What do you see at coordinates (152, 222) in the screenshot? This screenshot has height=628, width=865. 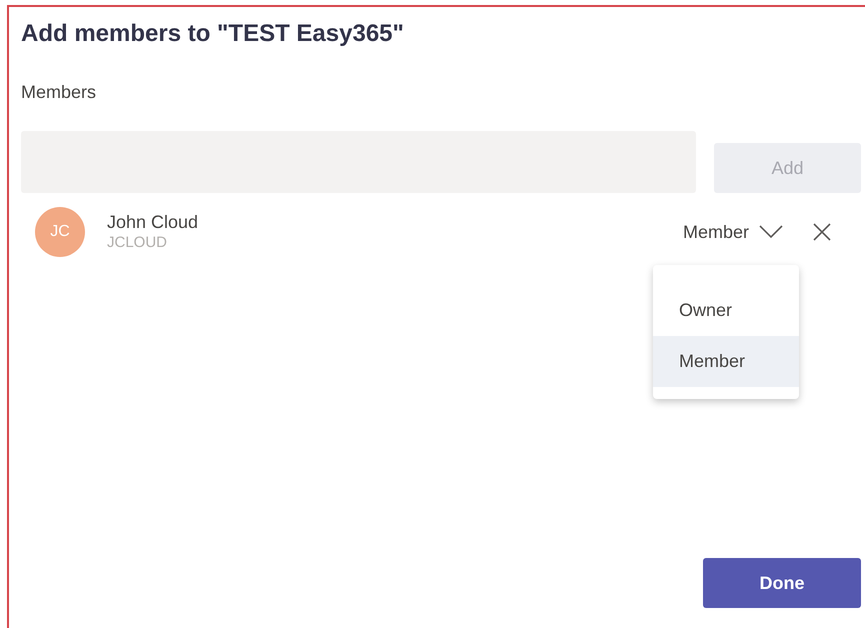 I see `member-name: John Cloud` at bounding box center [152, 222].